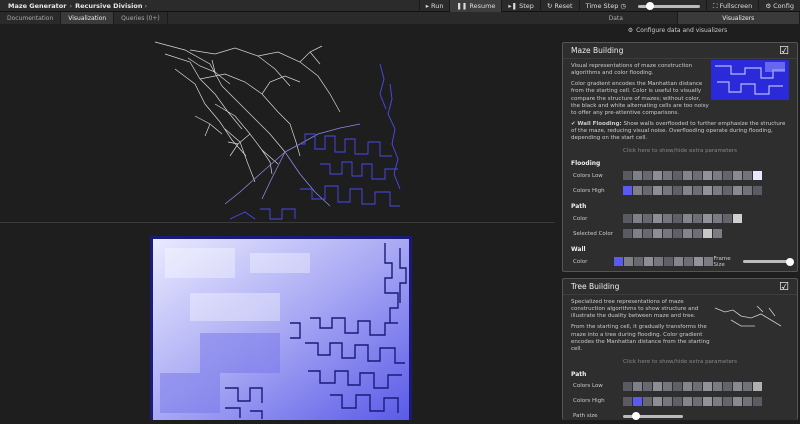  Describe the element at coordinates (732, 6) in the screenshot. I see `fullscreen-button: ⛶Fullscreen` at that location.